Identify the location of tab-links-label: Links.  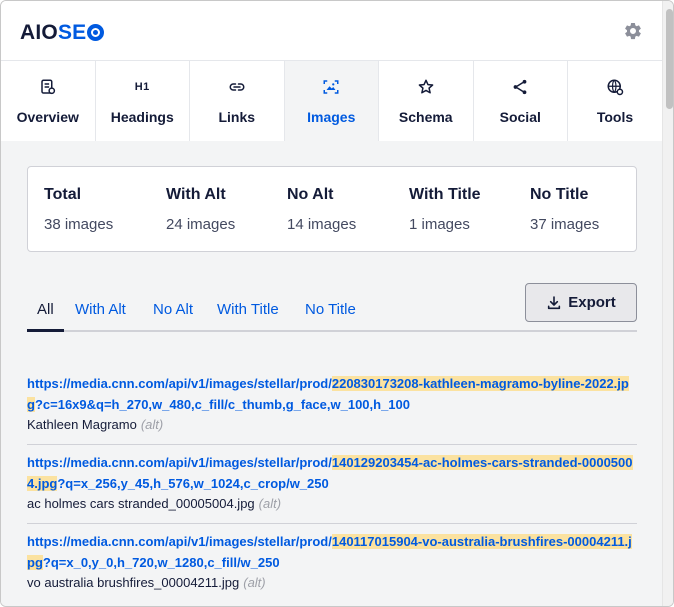
(237, 117).